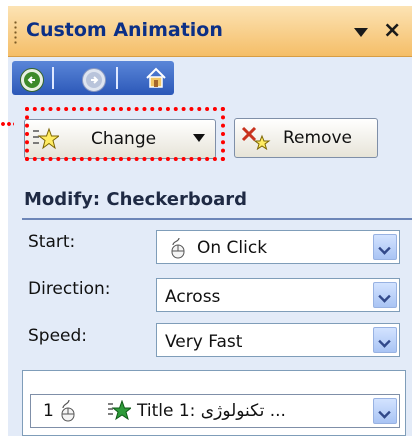  I want to click on navigation-bar, so click(93, 78).